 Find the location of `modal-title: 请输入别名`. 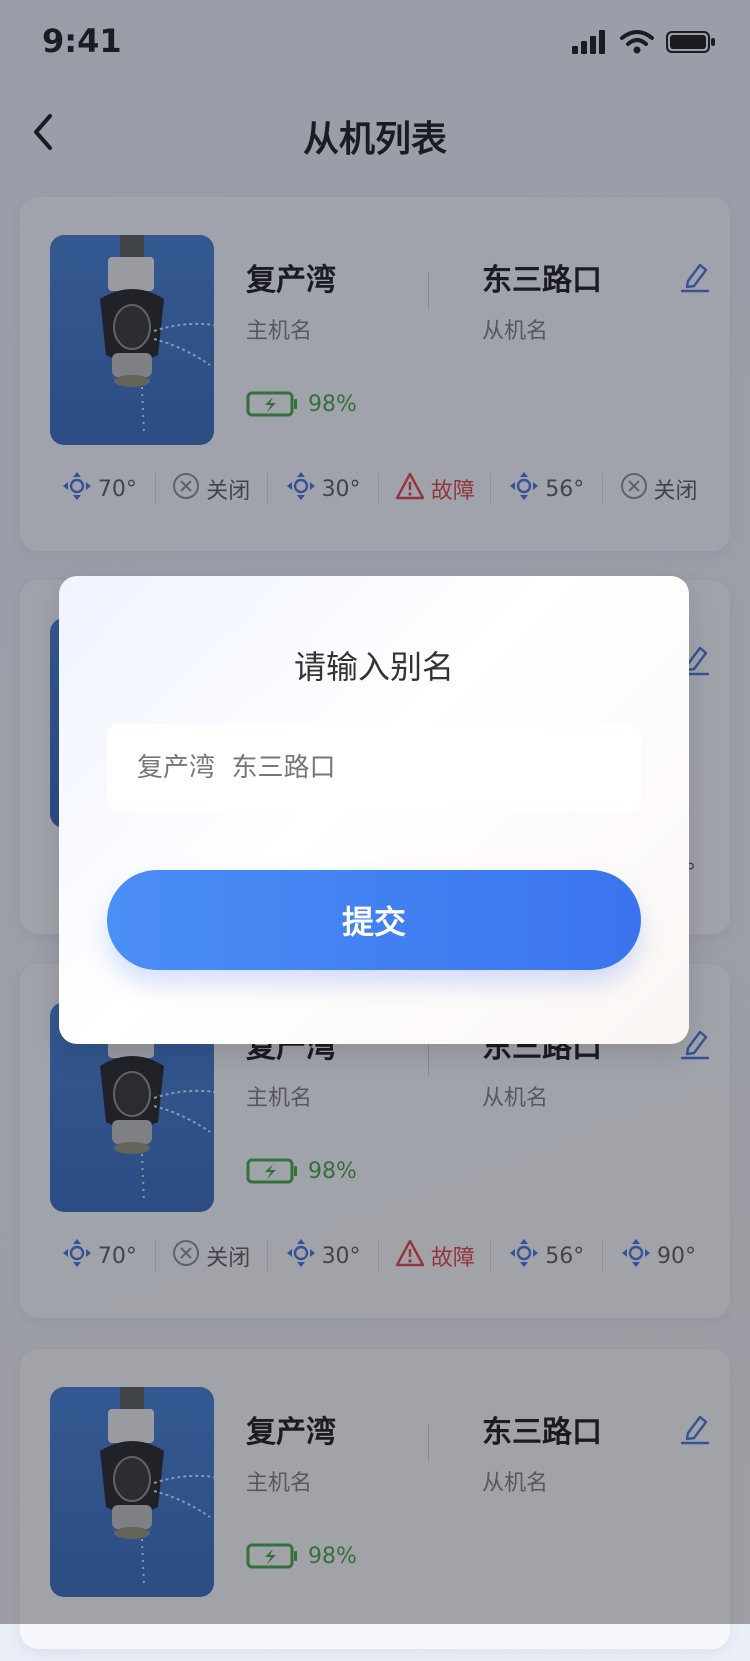

modal-title: 请输入别名 is located at coordinates (373, 667).